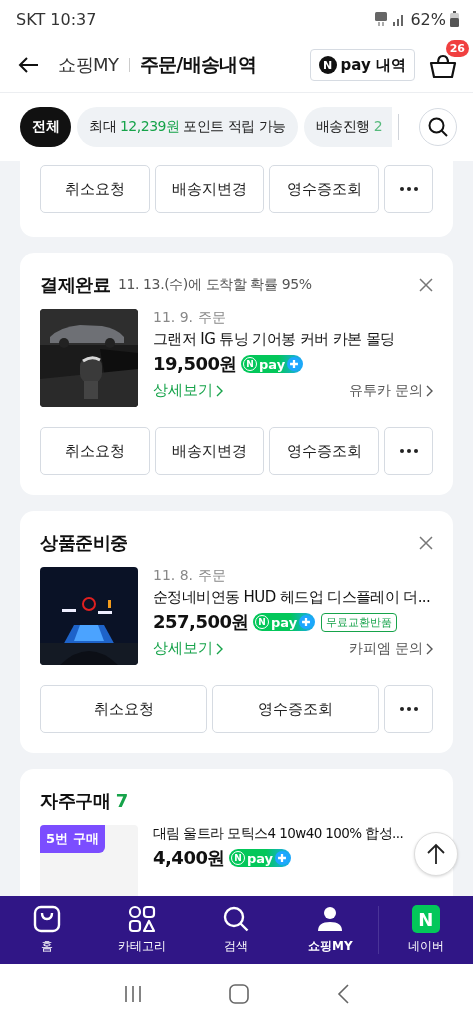 This screenshot has width=473, height=1024. I want to click on product-price: 19,500원, so click(195, 364).